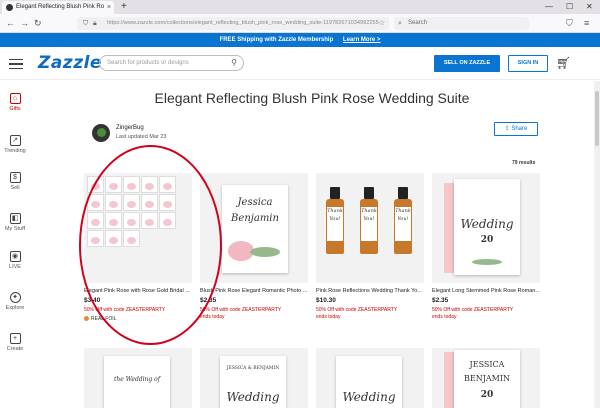 Image resolution: width=600 pixels, height=408 pixels. What do you see at coordinates (487, 364) in the screenshot?
I see `art-name-1: JESSICA` at bounding box center [487, 364].